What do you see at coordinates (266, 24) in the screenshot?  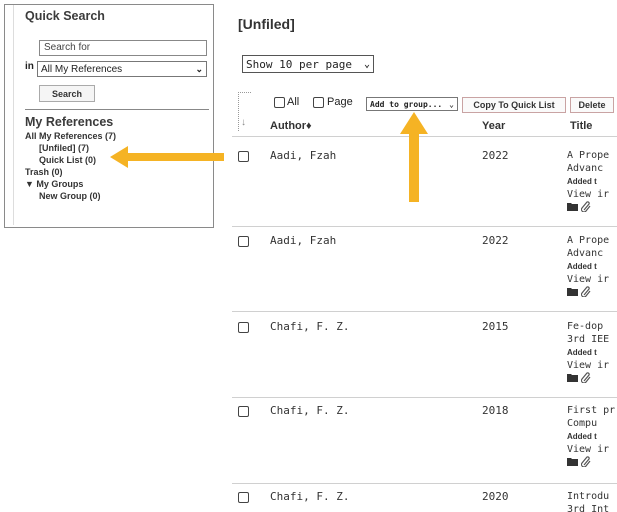 I see `page-title: [Unfiled]` at bounding box center [266, 24].